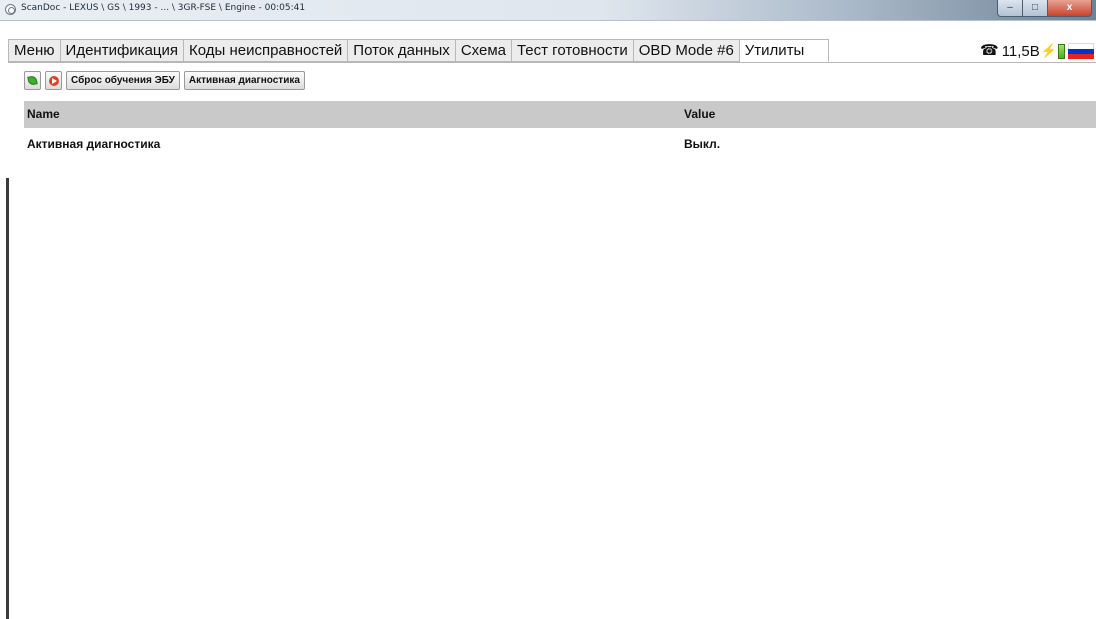  I want to click on active-diagnostics-button: Активная диагностика, so click(244, 80).